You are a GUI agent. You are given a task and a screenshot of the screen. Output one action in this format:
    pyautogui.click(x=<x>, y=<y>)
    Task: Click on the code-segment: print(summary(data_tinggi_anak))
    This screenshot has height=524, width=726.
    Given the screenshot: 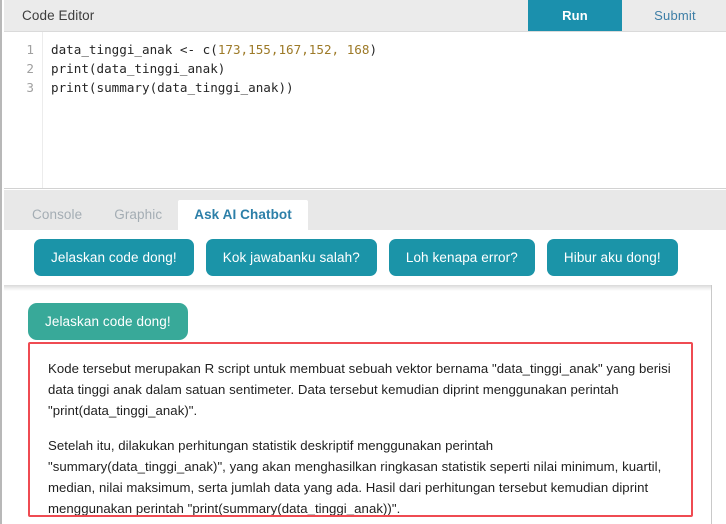 What is the action you would take?
    pyautogui.click(x=172, y=87)
    